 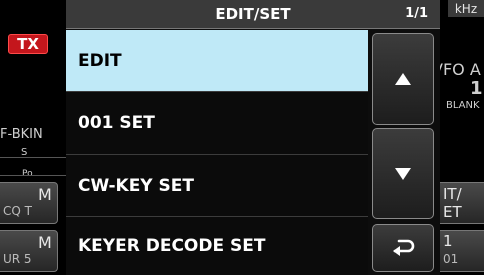 What do you see at coordinates (116, 123) in the screenshot?
I see `menu-item-label: 001 SET` at bounding box center [116, 123].